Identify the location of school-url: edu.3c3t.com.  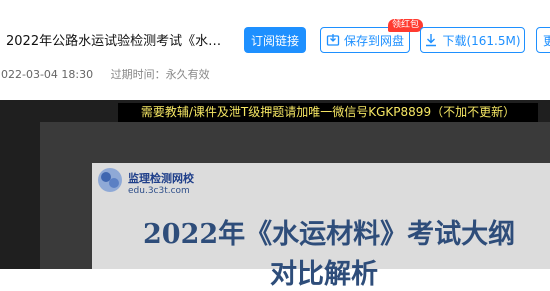
(159, 191).